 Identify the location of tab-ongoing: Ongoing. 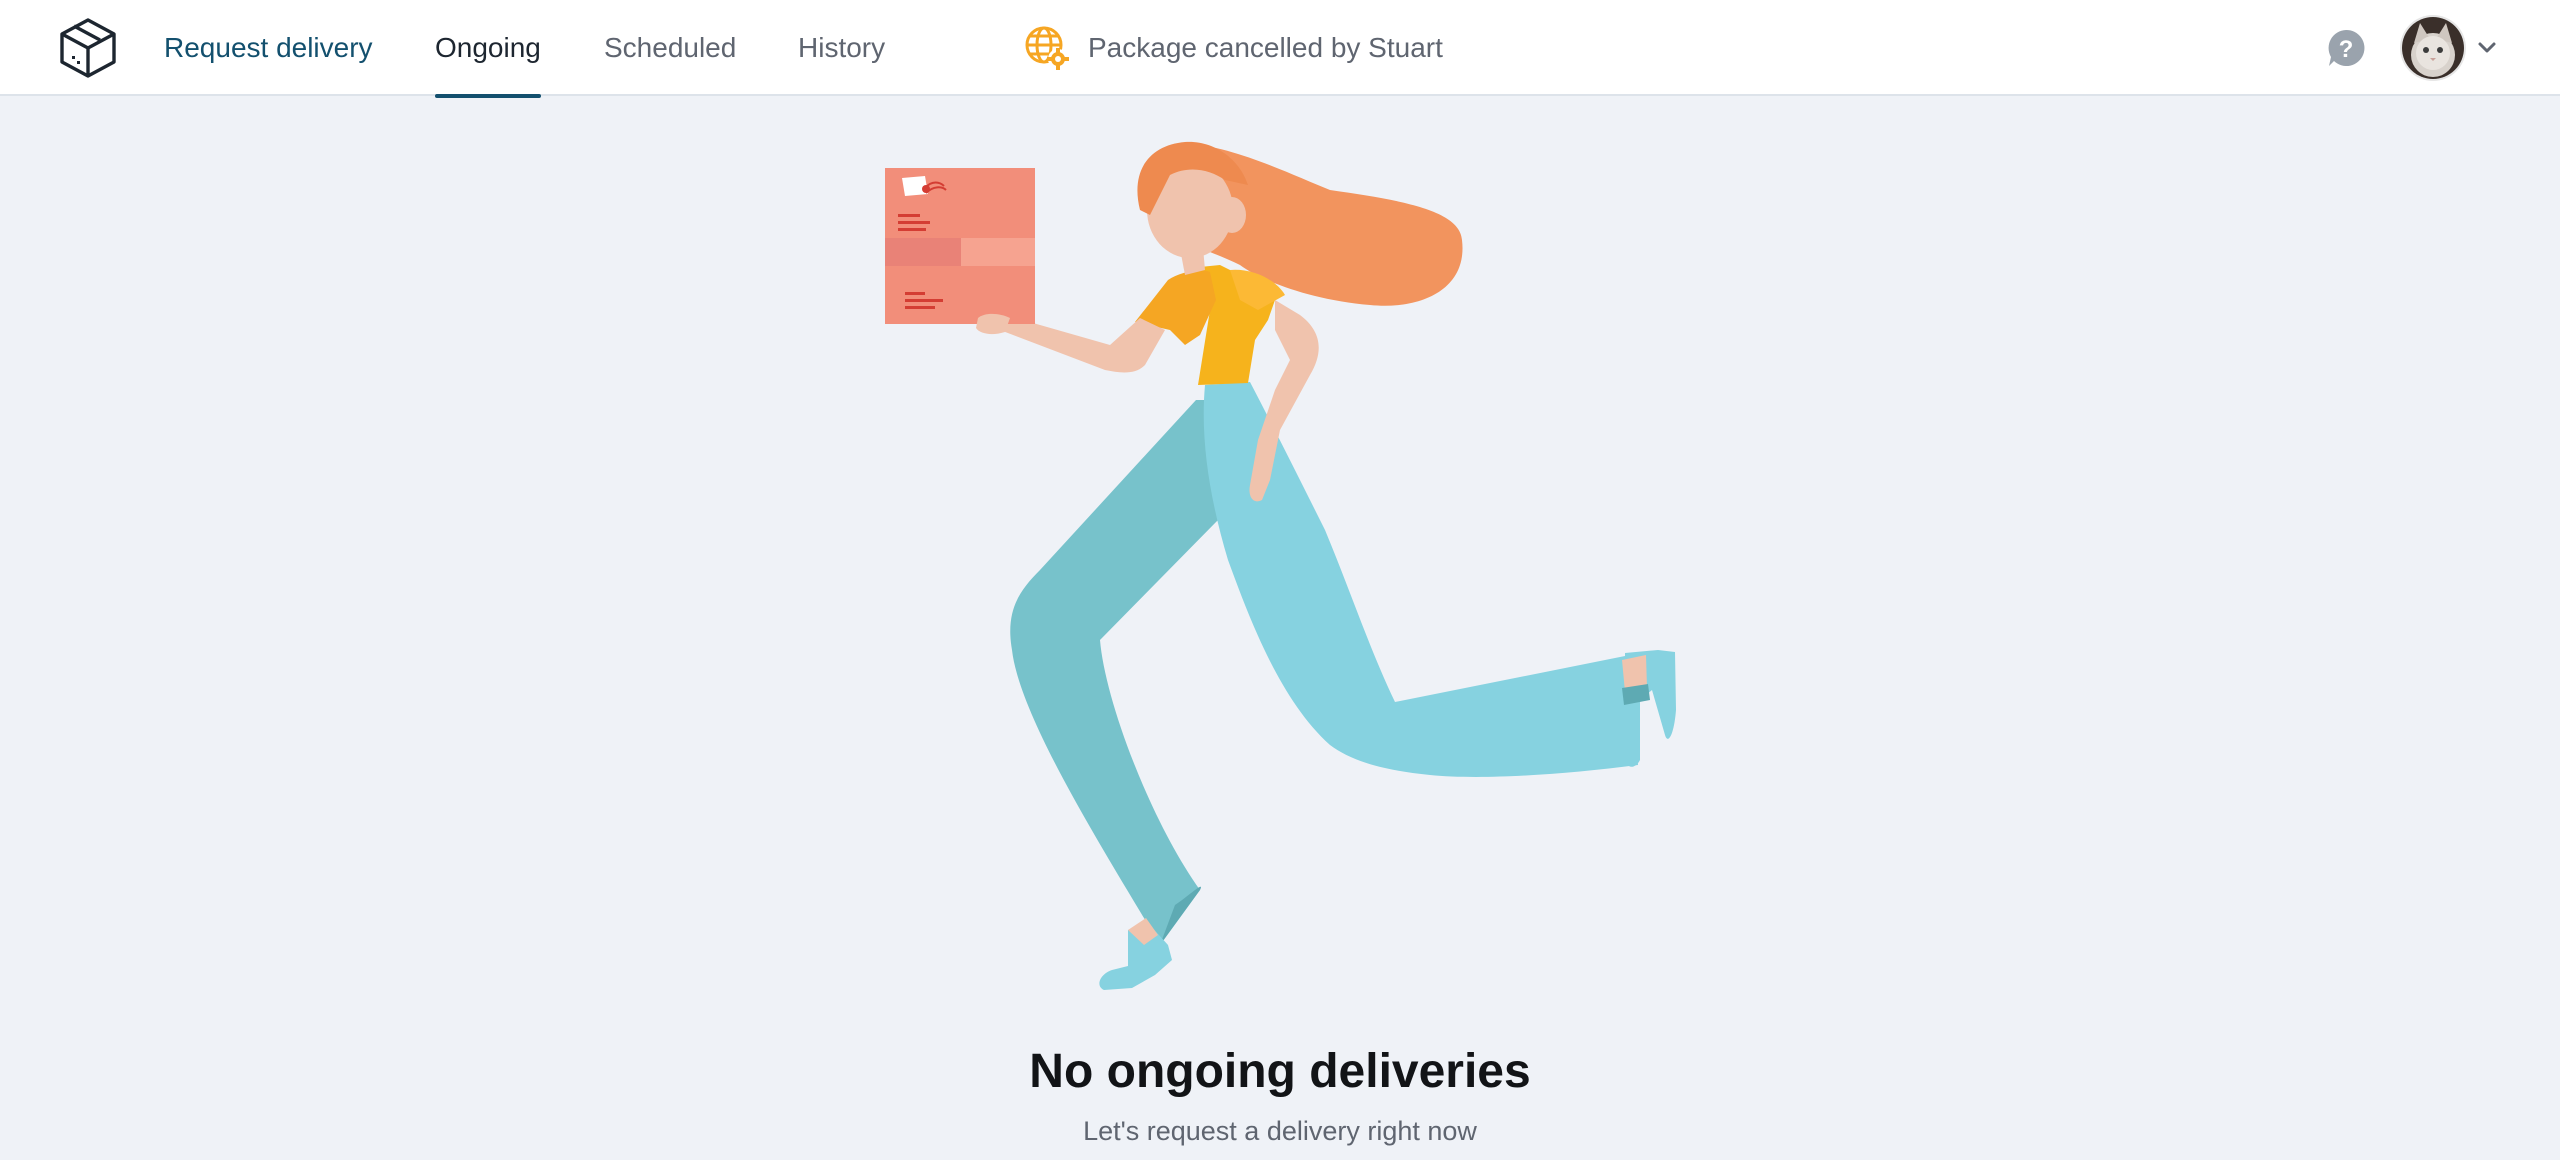
(488, 49).